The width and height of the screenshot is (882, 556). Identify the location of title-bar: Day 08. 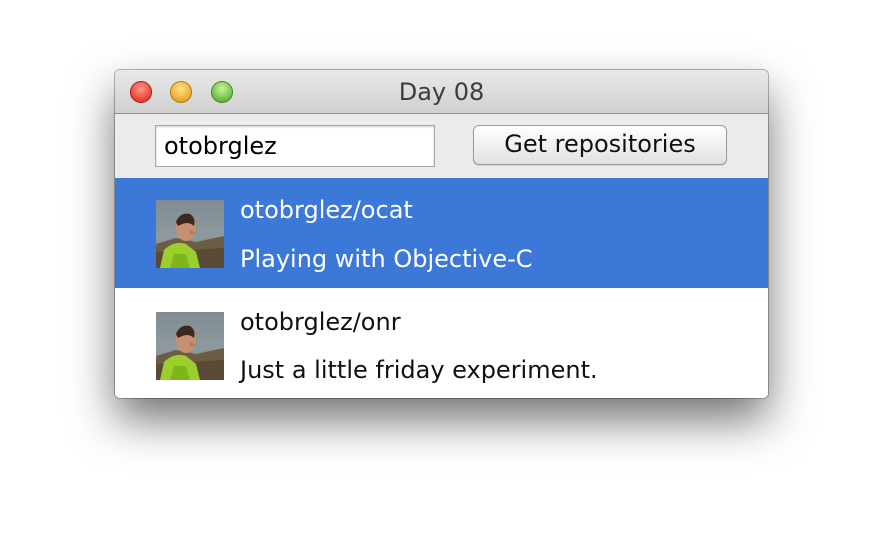
(441, 92).